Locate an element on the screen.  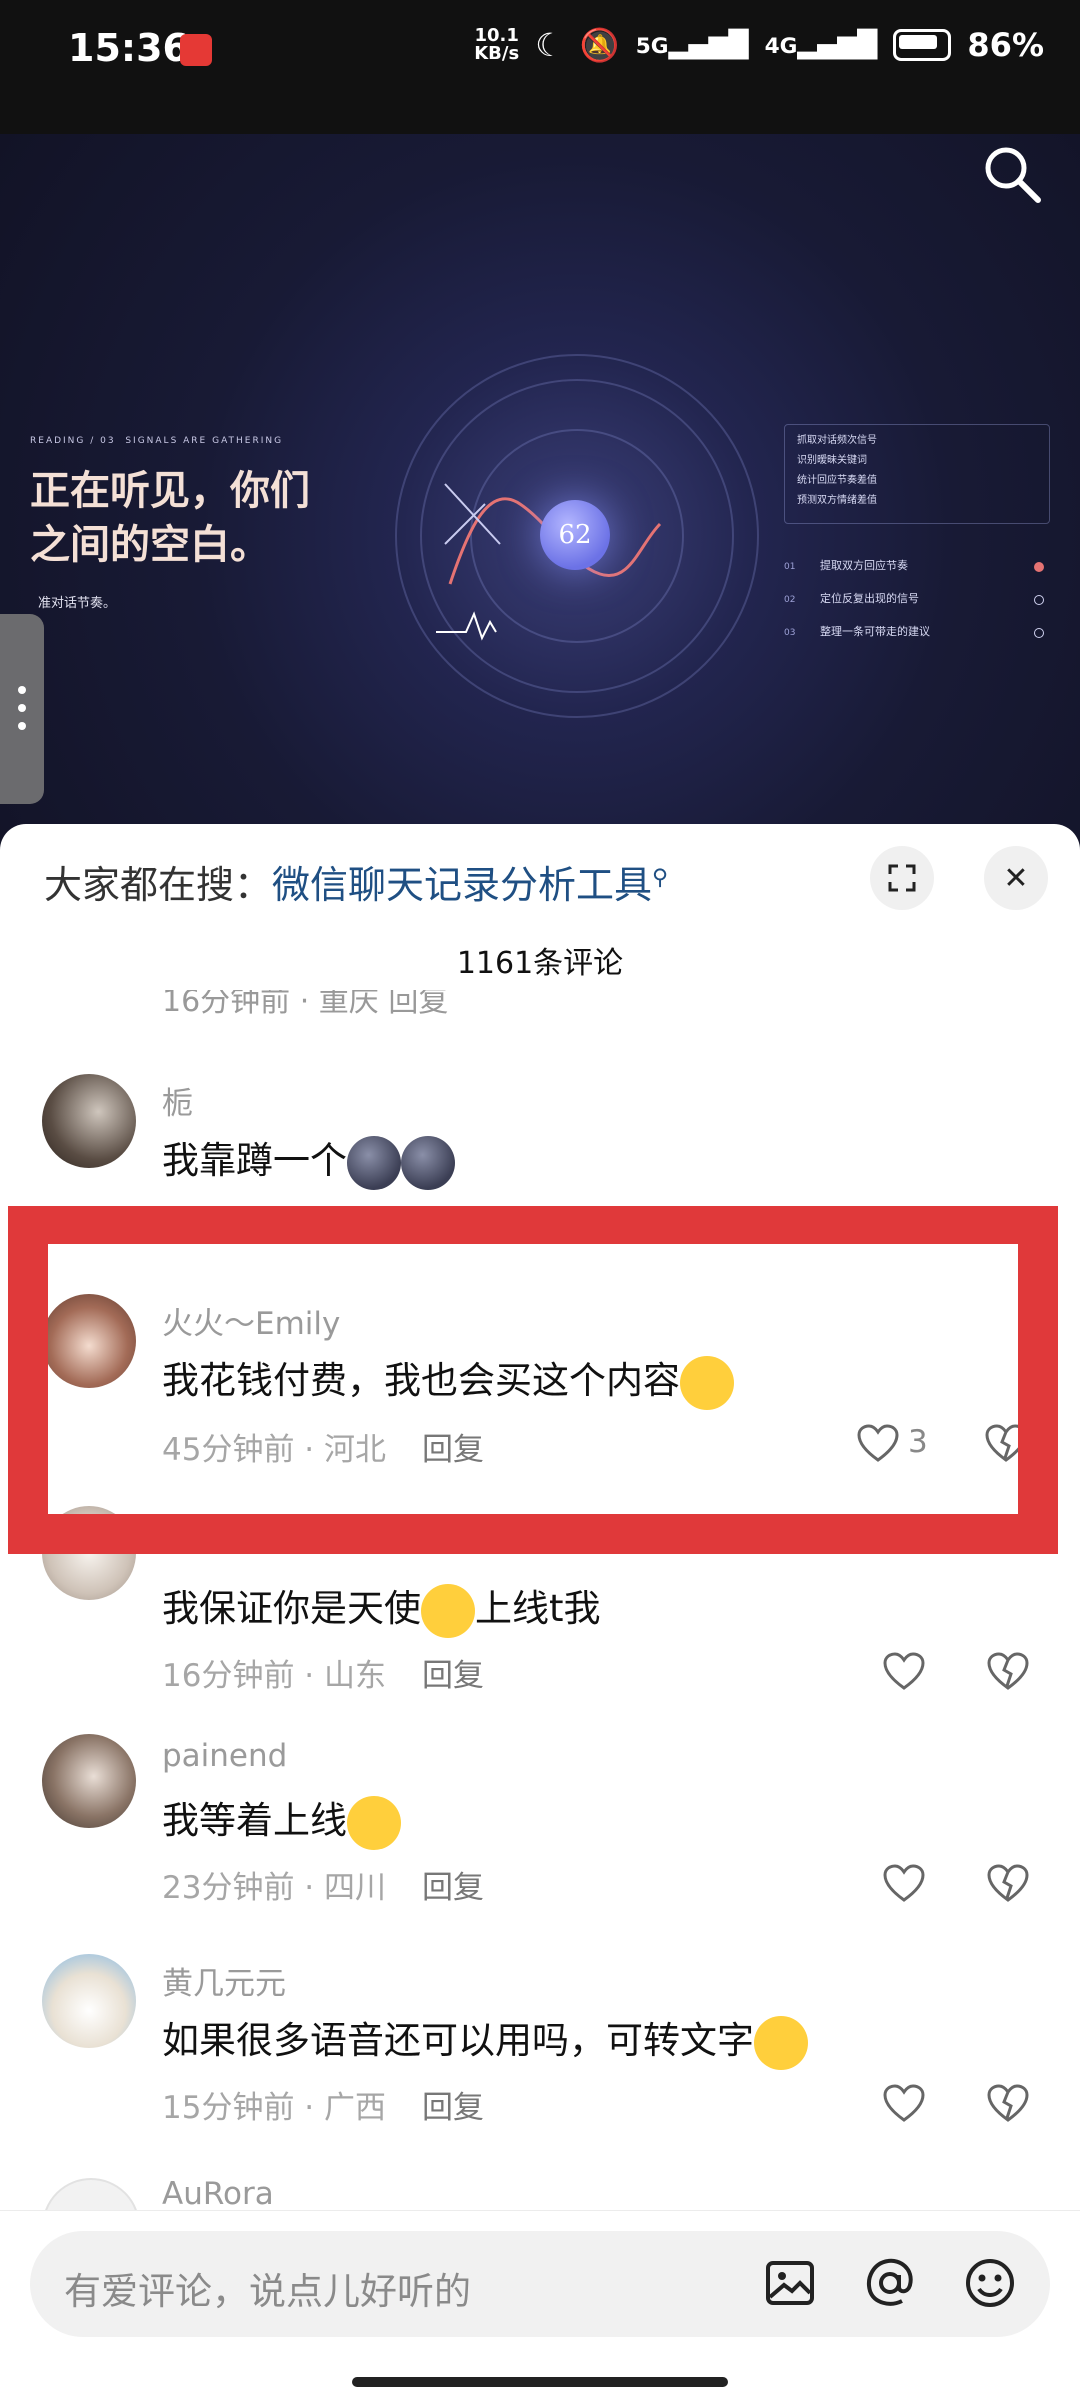
comment-meta: 15分钟前 · 广西 回复 is located at coordinates (323, 2108).